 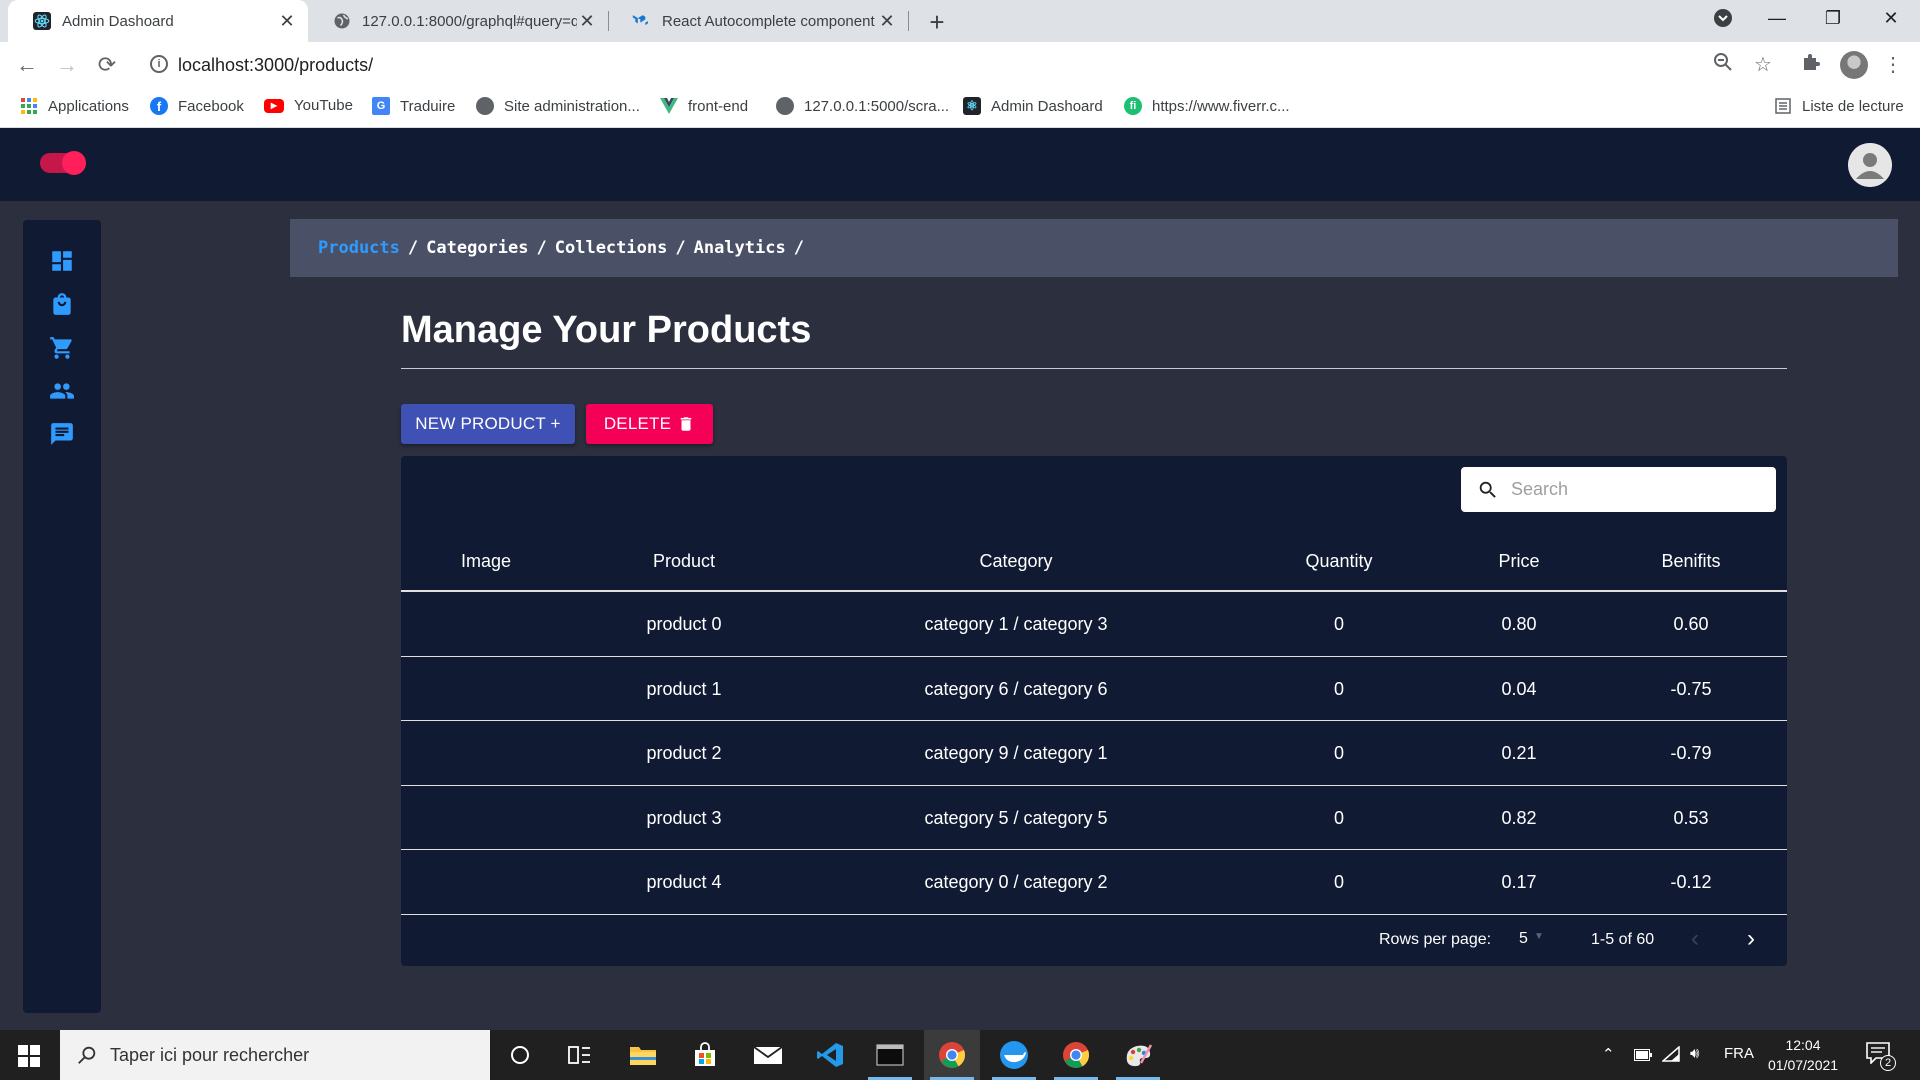 What do you see at coordinates (937, 22) in the screenshot?
I see `new-tab-button: +` at bounding box center [937, 22].